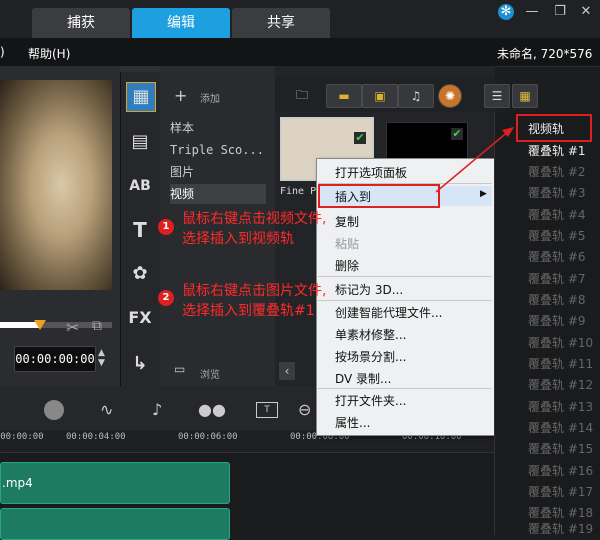 Image resolution: width=600 pixels, height=540 pixels. Describe the element at coordinates (371, 172) in the screenshot. I see `menu-item-open-options: 打开选项面板` at that location.